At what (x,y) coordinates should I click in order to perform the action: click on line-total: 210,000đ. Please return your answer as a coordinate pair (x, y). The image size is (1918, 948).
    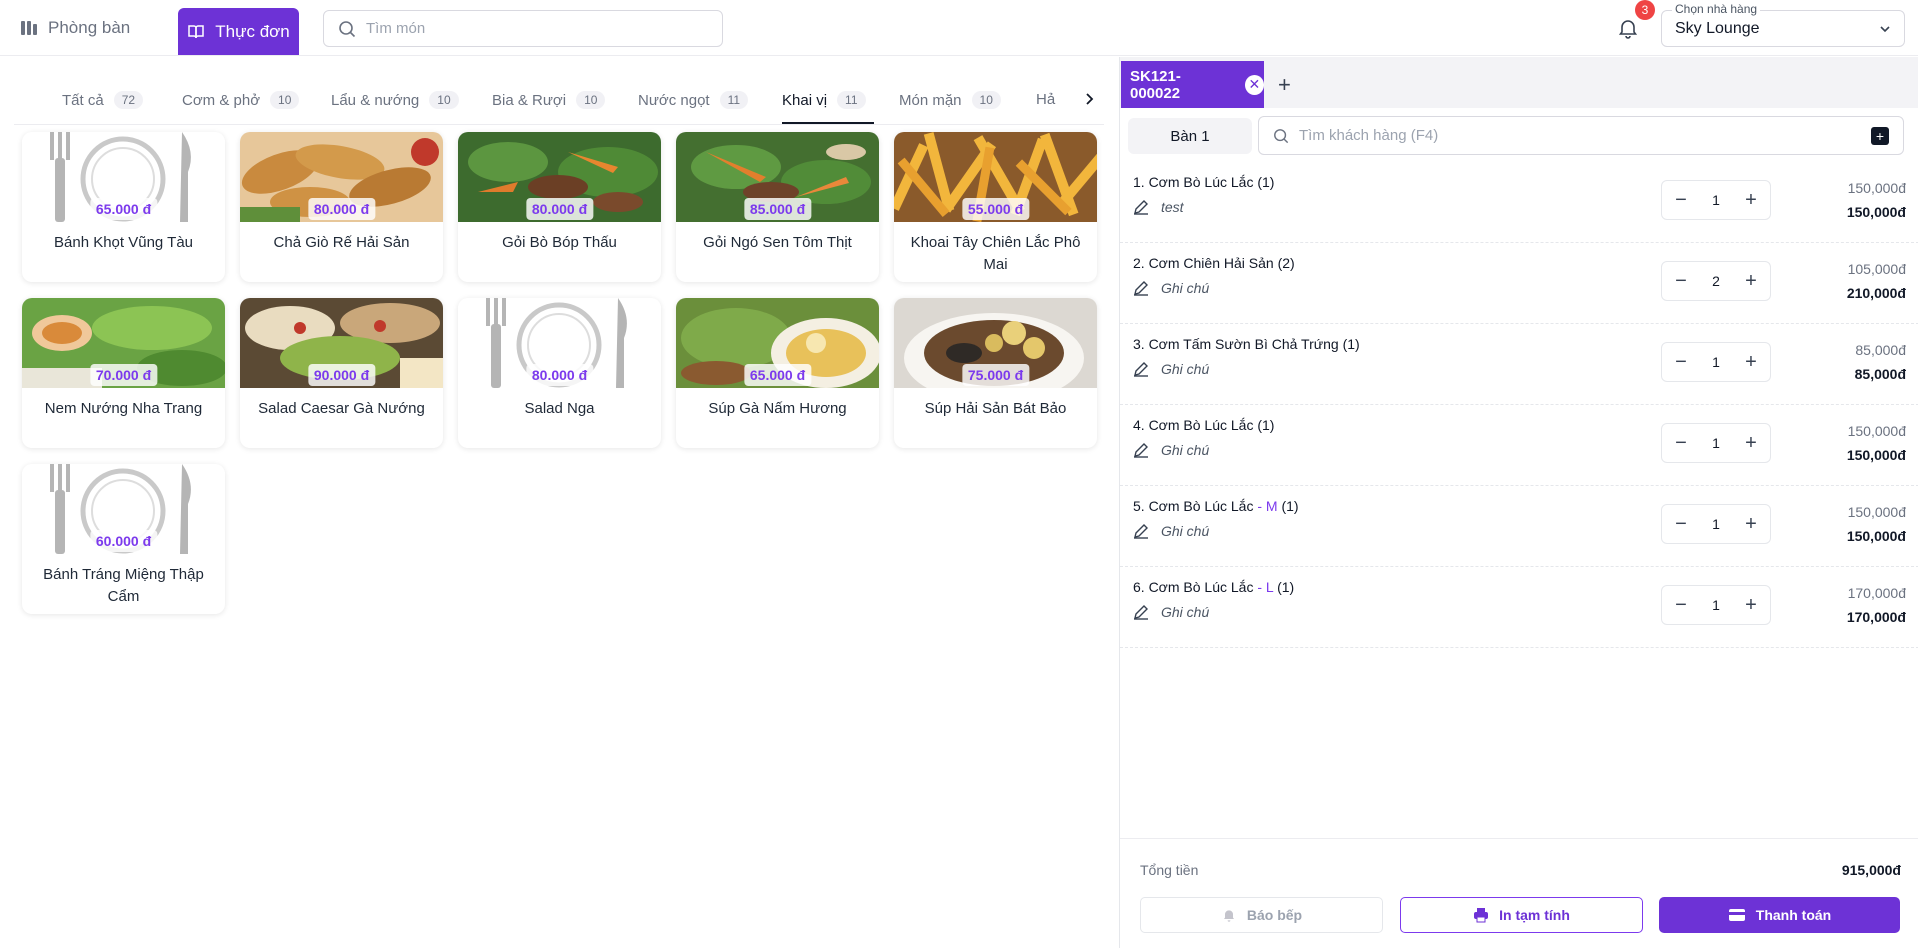
    Looking at the image, I should click on (1876, 293).